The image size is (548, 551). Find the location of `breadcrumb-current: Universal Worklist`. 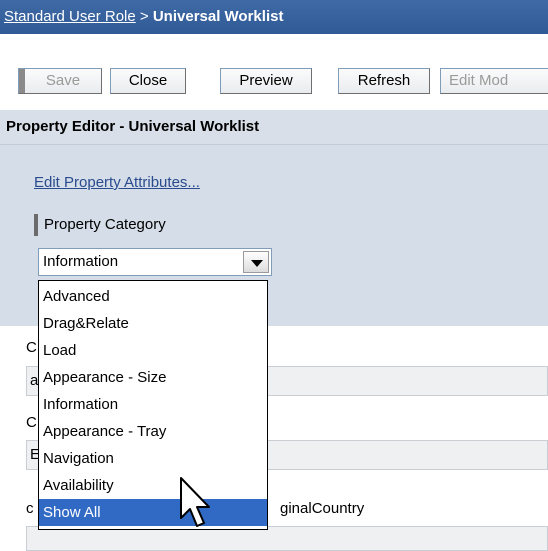

breadcrumb-current: Universal Worklist is located at coordinates (218, 16).